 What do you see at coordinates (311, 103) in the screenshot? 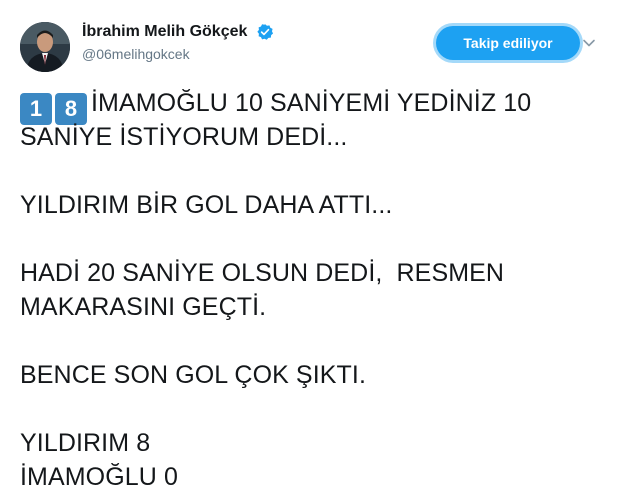
I see `tweet-line-1-text: İMAMOĞLU 10 SANİYEMİ YEDİNİZ 10` at bounding box center [311, 103].